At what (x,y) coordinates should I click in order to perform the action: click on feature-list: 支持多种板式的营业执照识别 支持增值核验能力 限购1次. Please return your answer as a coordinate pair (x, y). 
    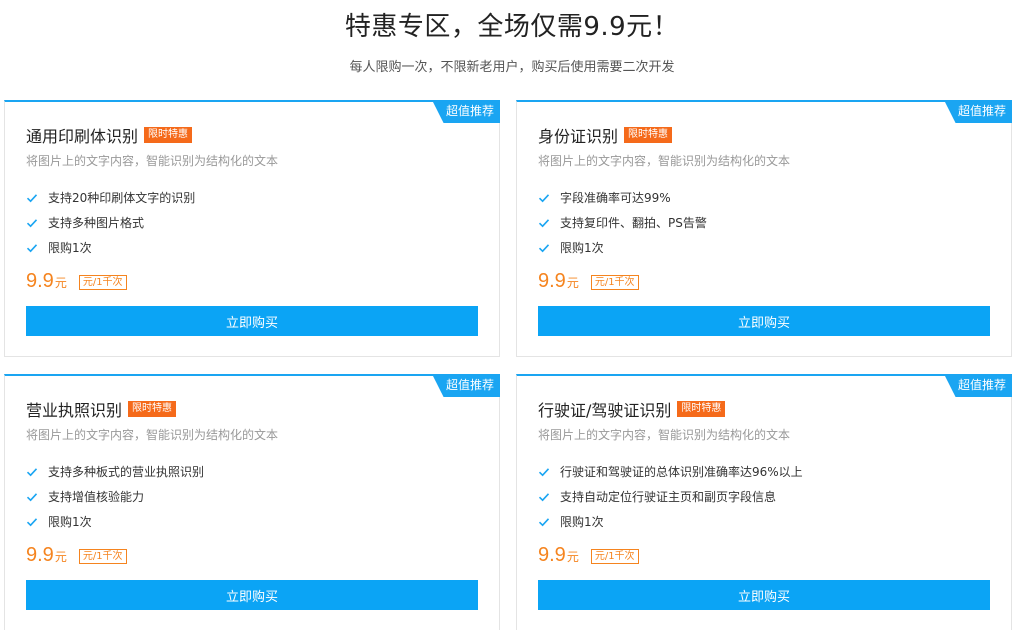
    Looking at the image, I should click on (115, 496).